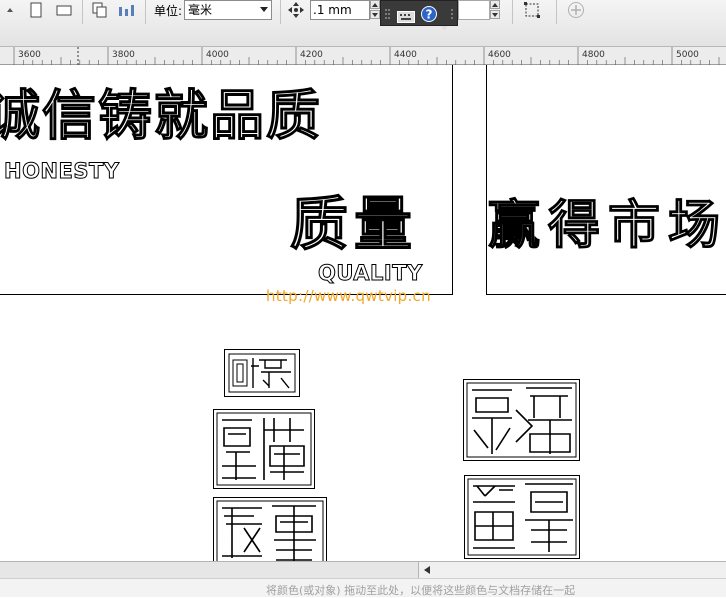 The height and width of the screenshot is (598, 726). I want to click on all-pages-button, so click(100, 10).